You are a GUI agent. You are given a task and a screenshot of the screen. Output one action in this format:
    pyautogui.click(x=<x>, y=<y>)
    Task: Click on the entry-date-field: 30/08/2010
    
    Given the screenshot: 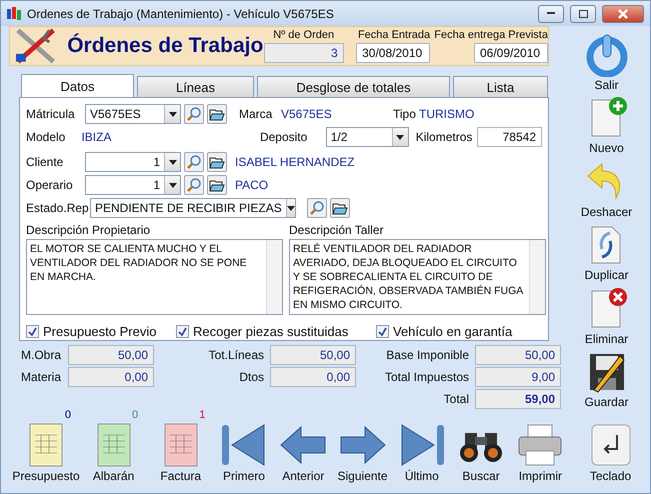 What is the action you would take?
    pyautogui.click(x=393, y=53)
    